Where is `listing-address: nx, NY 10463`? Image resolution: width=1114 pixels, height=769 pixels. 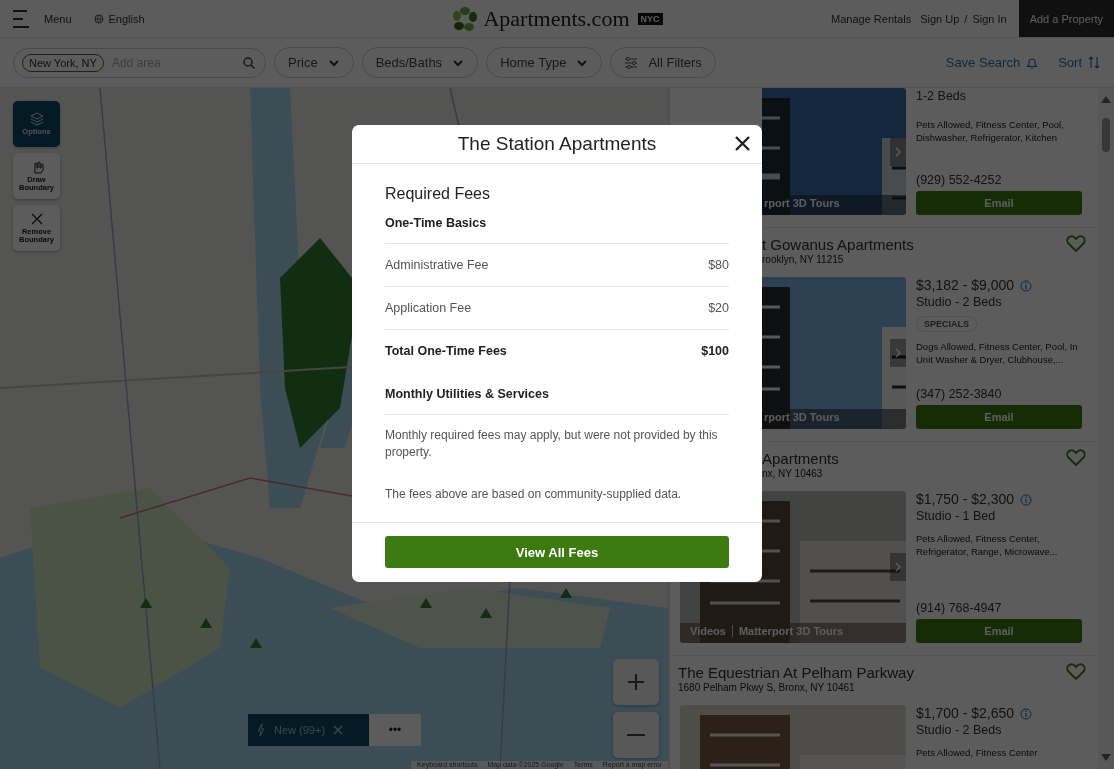
listing-address: nx, NY 10463 is located at coordinates (793, 474).